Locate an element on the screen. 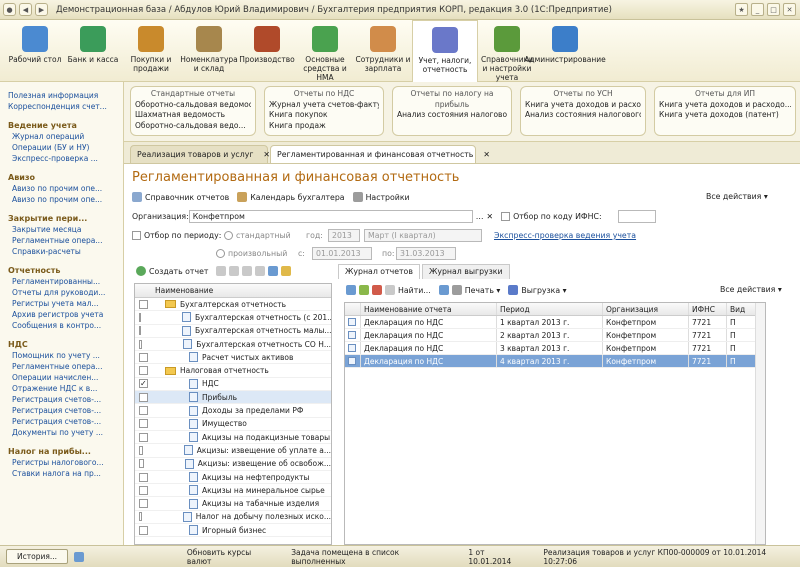 This screenshot has width=800, height=567. all-actions-menu: Все действия ▾ is located at coordinates (737, 196).